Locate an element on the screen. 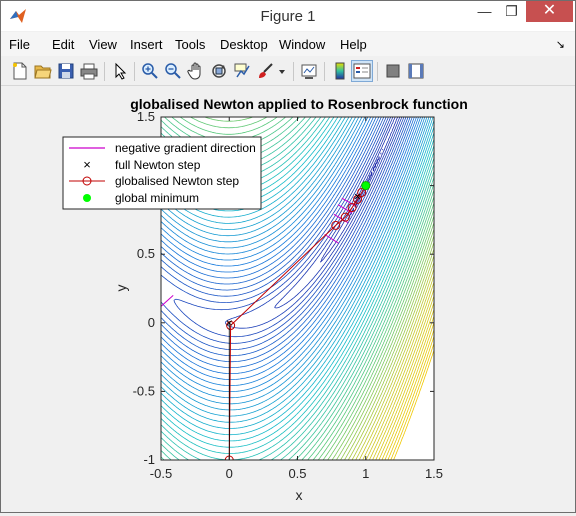  rotate-3d-icon is located at coordinates (219, 71).